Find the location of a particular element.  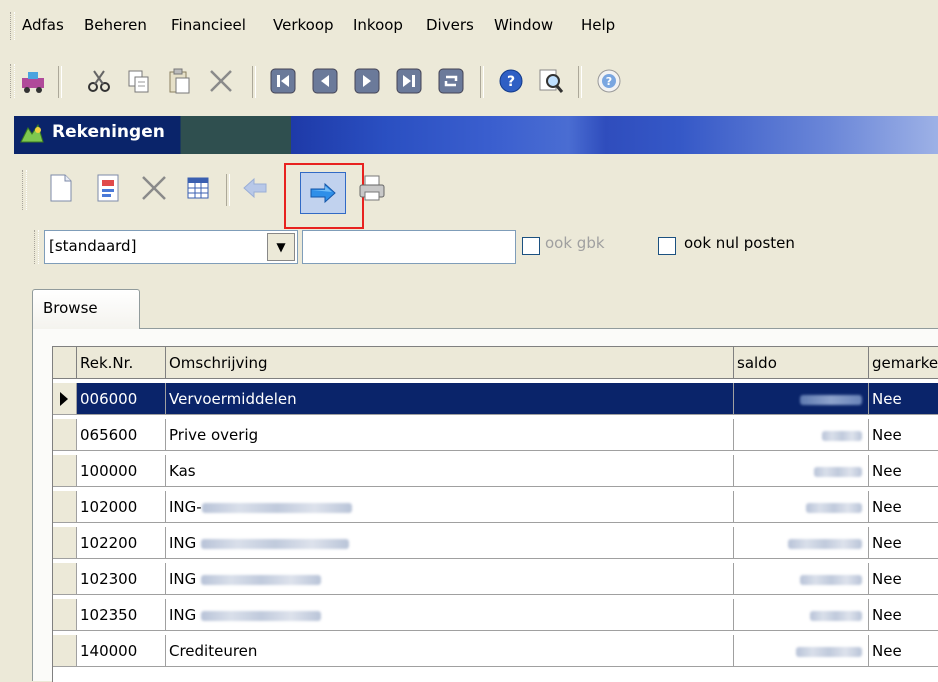

menu-adfas: Adfas is located at coordinates (43, 25).